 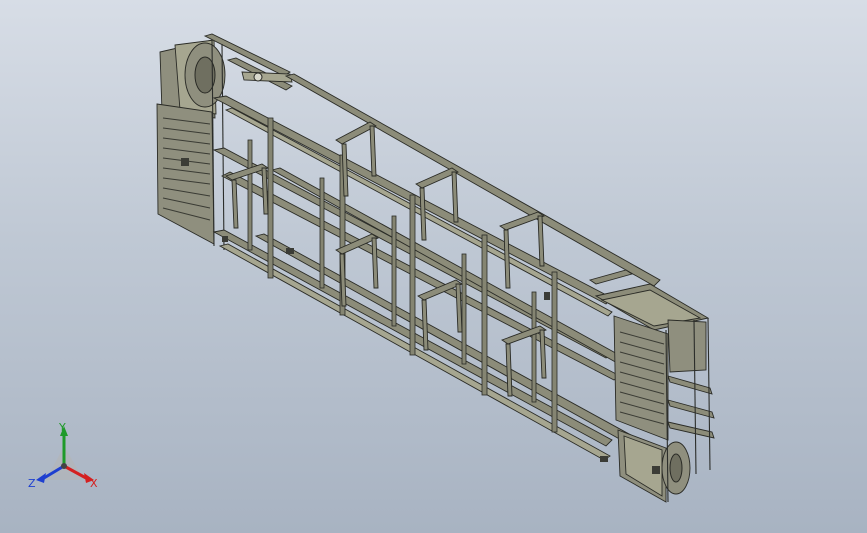 I want to click on orientation-triad: Y X Z, so click(x=63, y=455).